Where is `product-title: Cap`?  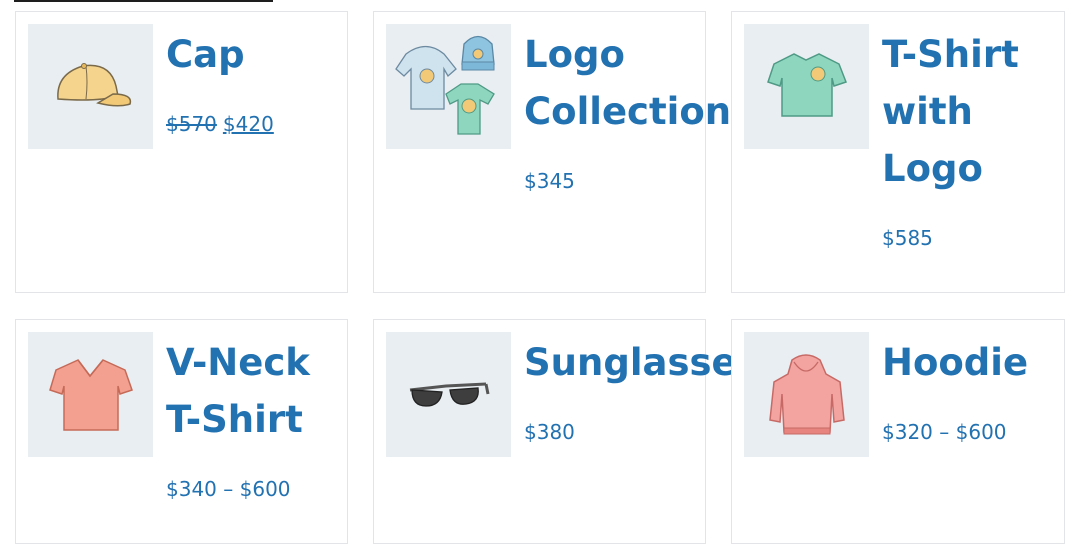
product-title: Cap is located at coordinates (205, 54).